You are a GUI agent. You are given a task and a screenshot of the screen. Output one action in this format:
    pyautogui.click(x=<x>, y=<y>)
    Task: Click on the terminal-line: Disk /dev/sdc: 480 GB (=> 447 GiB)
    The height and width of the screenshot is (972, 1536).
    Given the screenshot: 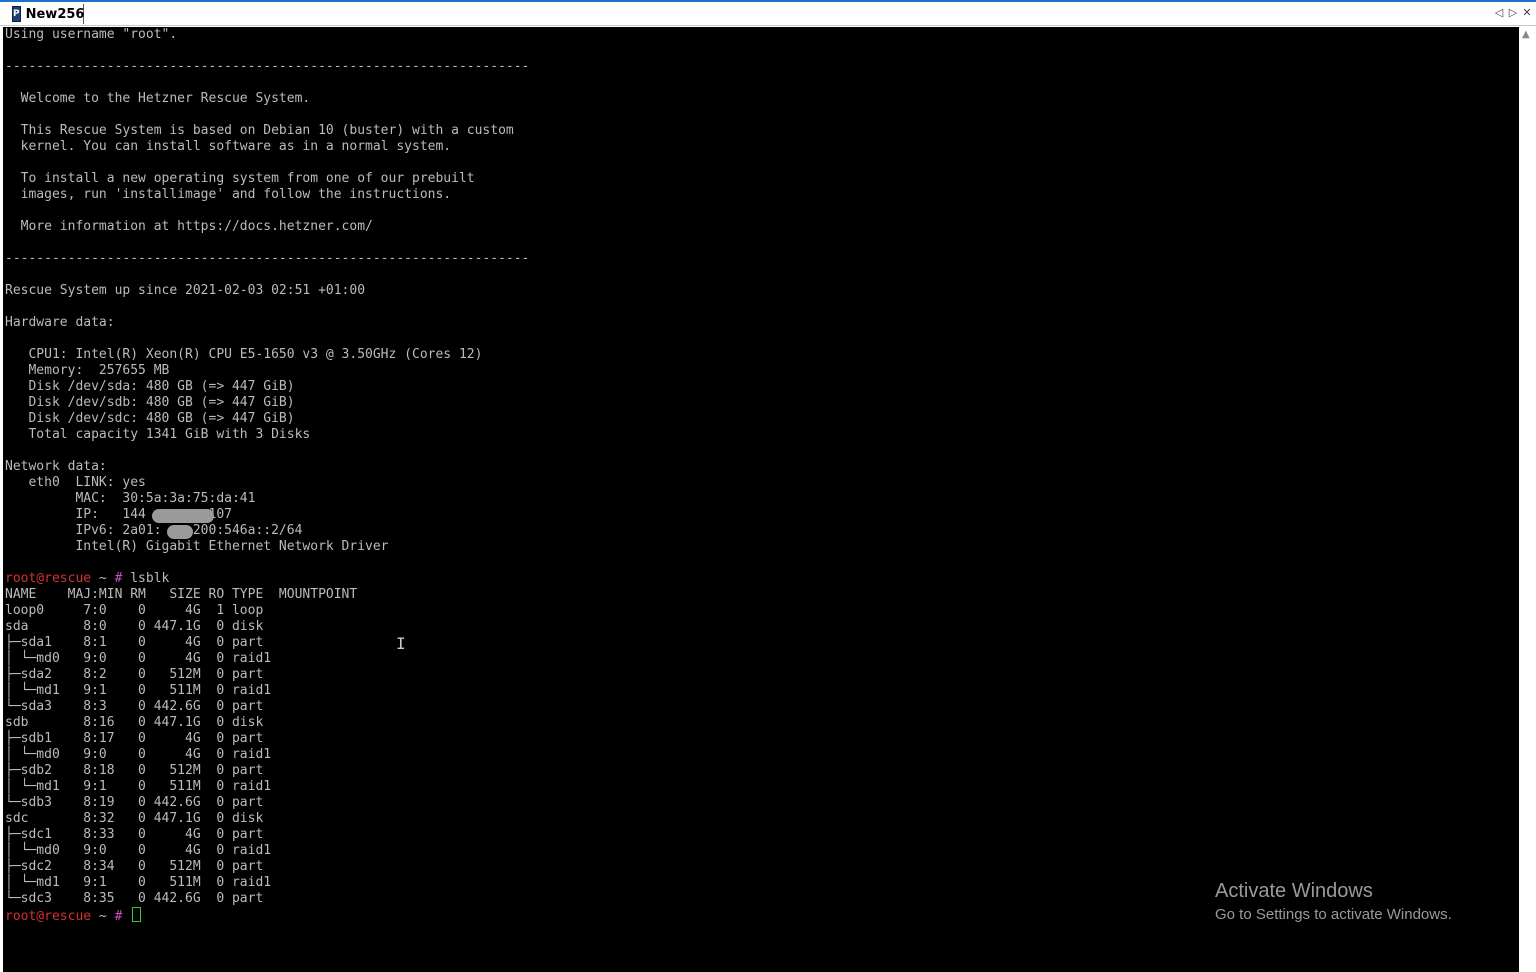 What is the action you would take?
    pyautogui.click(x=150, y=418)
    